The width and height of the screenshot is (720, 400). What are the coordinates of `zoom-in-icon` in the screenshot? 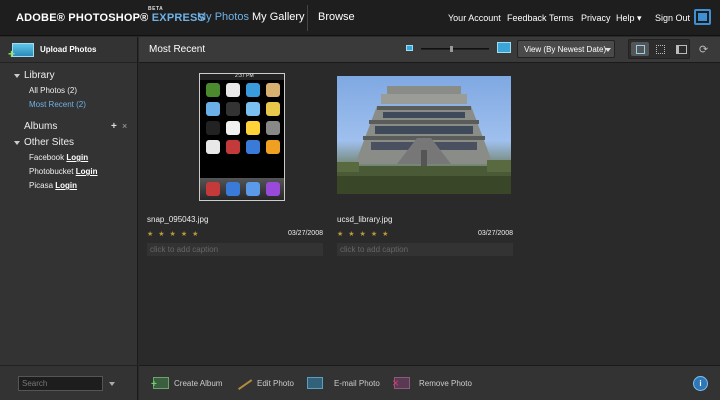 It's located at (504, 47).